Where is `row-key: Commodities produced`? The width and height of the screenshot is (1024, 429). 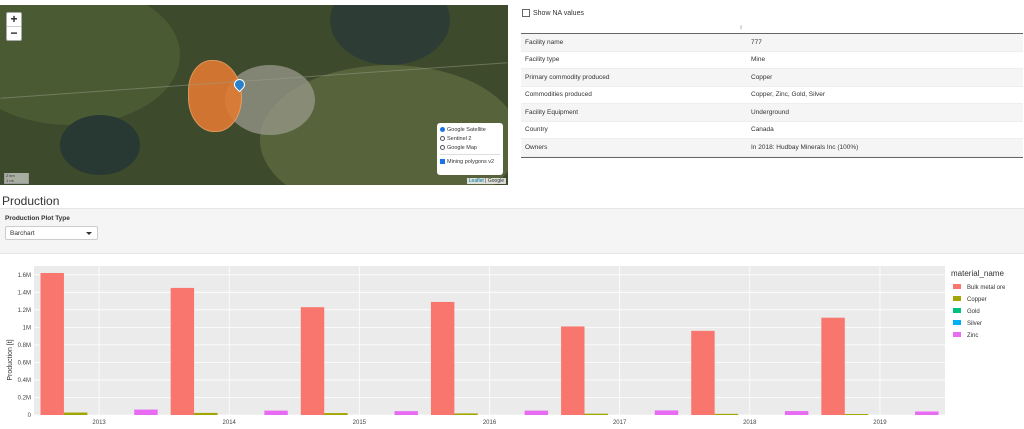
row-key: Commodities produced is located at coordinates (558, 95).